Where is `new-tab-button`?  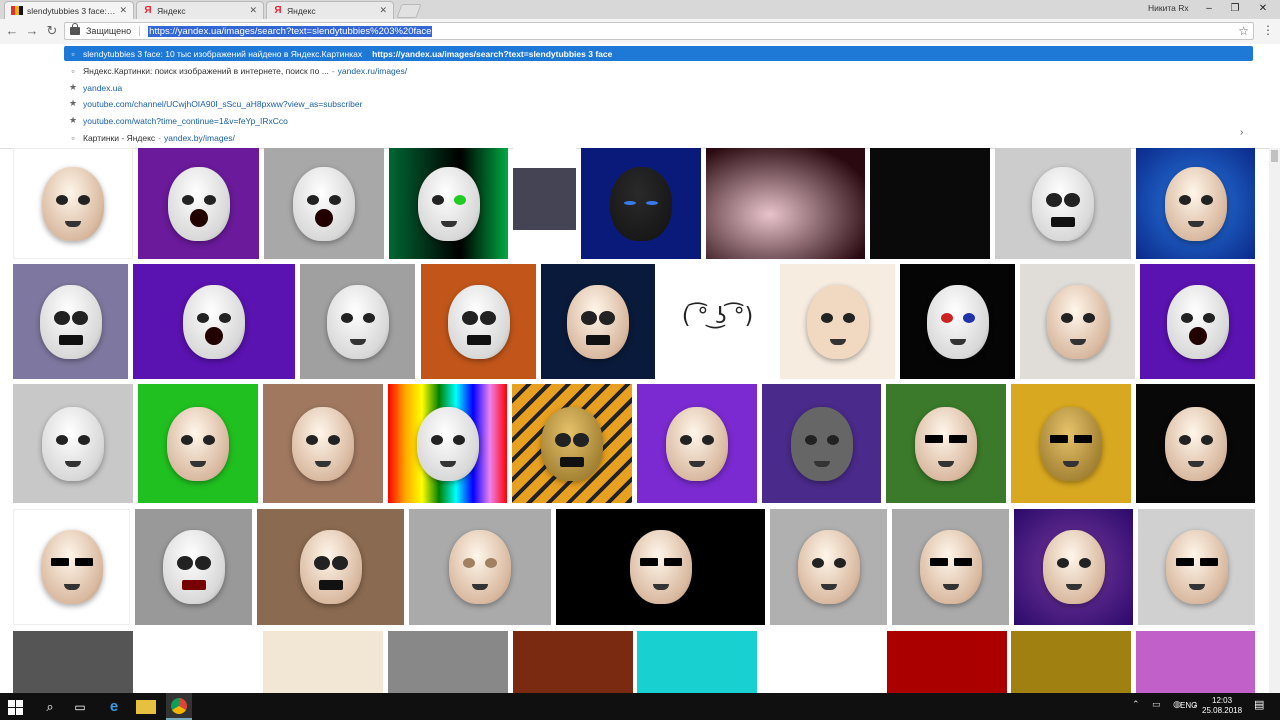 new-tab-button is located at coordinates (409, 11).